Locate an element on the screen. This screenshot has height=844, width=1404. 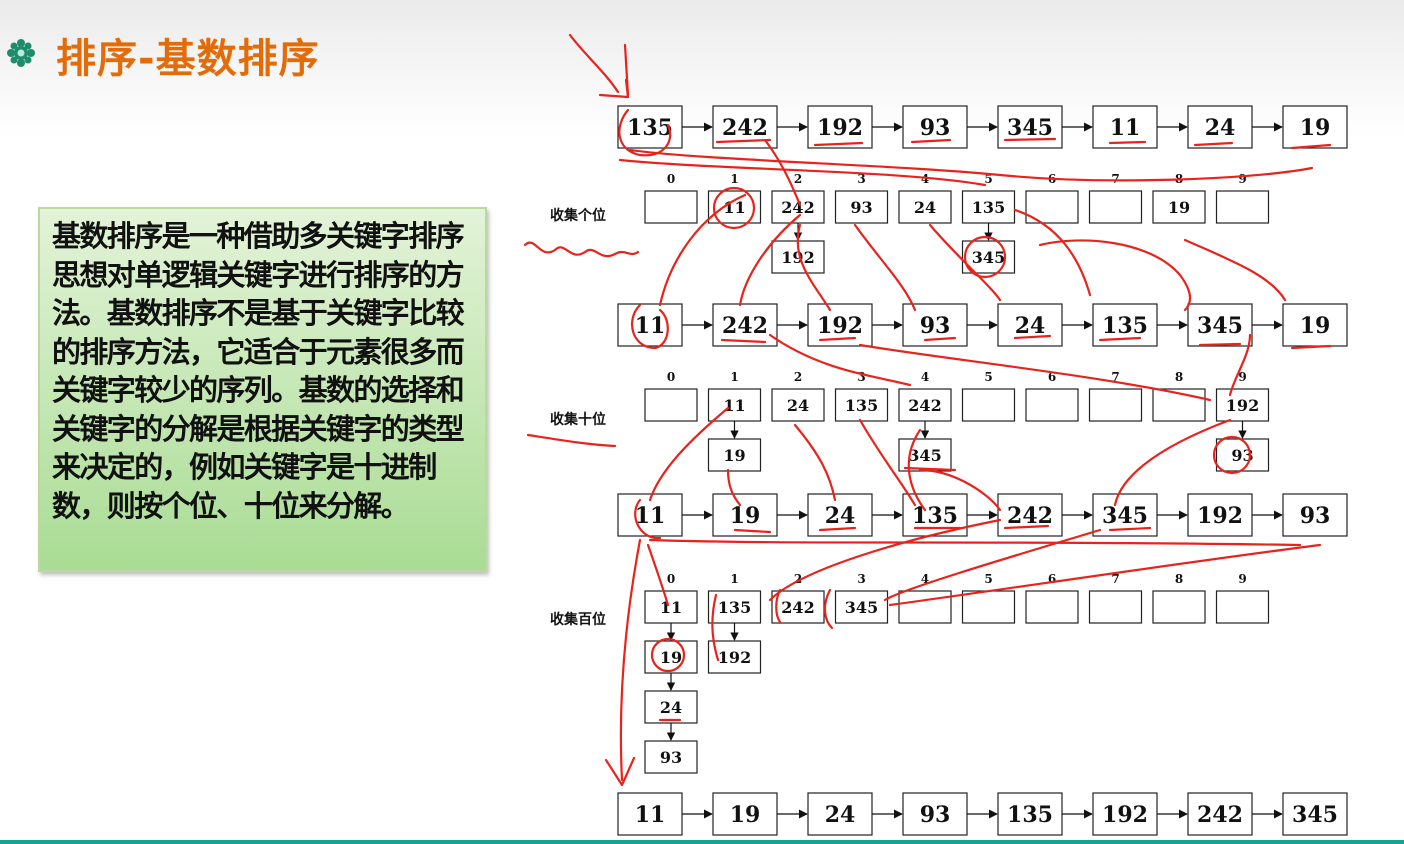
bucket-index: 4 is located at coordinates (925, 377).